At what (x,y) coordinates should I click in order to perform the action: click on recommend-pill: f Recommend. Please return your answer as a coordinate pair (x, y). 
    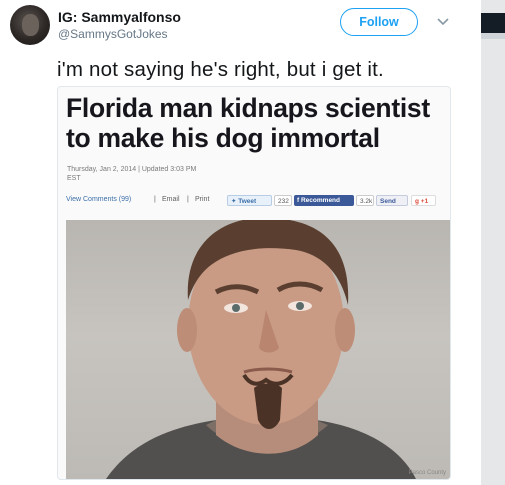
    Looking at the image, I should click on (324, 200).